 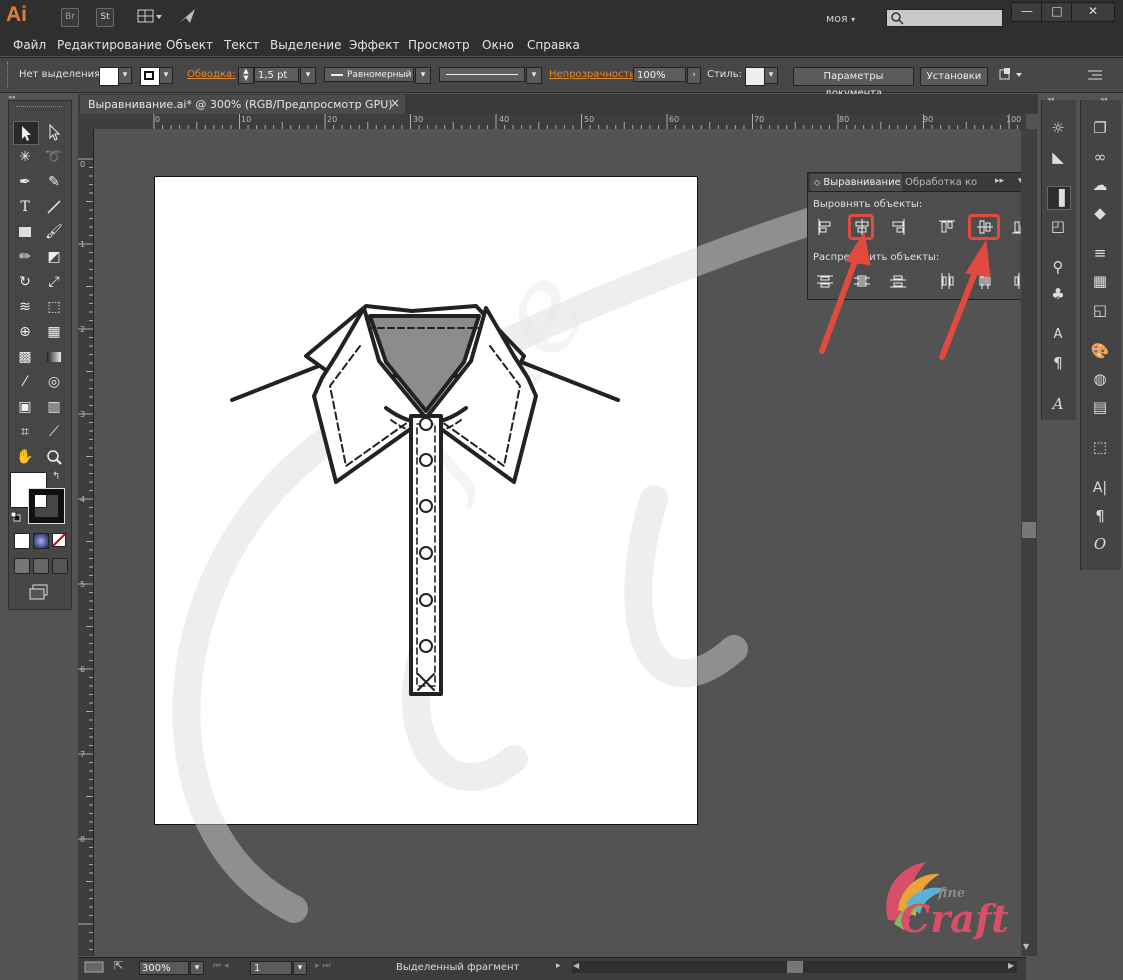 What do you see at coordinates (1029, 542) in the screenshot?
I see `vertical-scrollbar` at bounding box center [1029, 542].